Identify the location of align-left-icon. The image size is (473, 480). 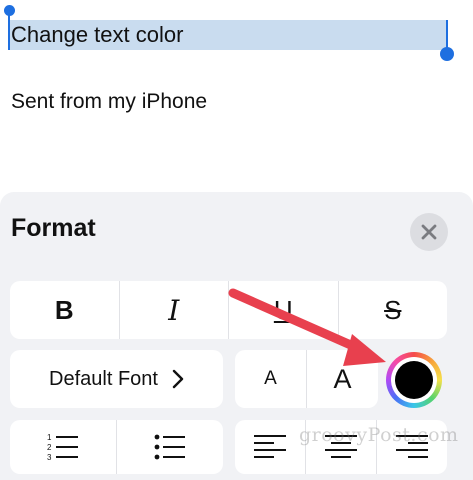
(270, 446).